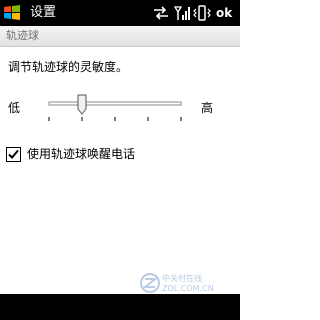 The height and width of the screenshot is (320, 320). I want to click on windows-start-icon, so click(12, 13).